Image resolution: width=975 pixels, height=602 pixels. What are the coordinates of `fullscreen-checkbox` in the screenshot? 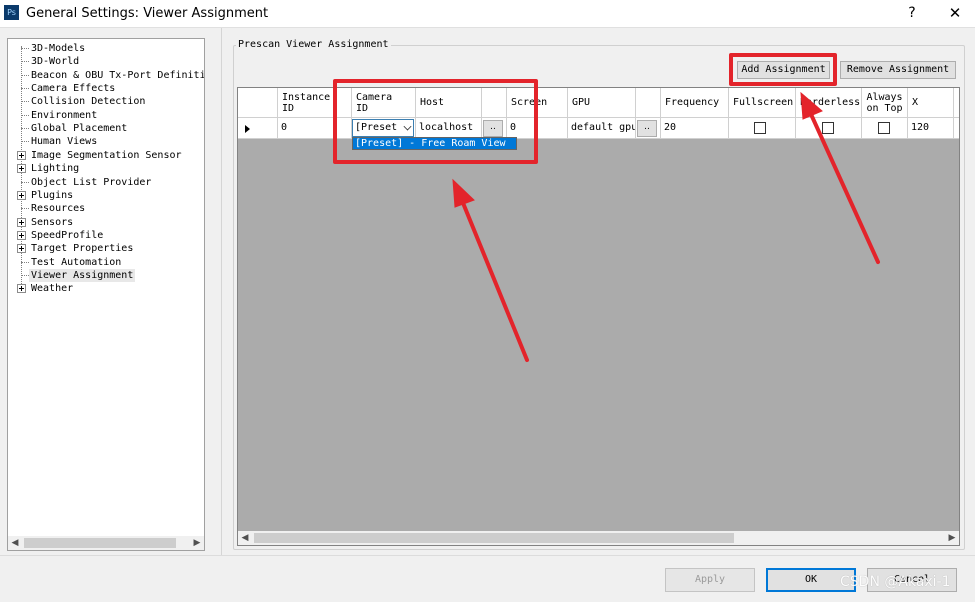 It's located at (760, 128).